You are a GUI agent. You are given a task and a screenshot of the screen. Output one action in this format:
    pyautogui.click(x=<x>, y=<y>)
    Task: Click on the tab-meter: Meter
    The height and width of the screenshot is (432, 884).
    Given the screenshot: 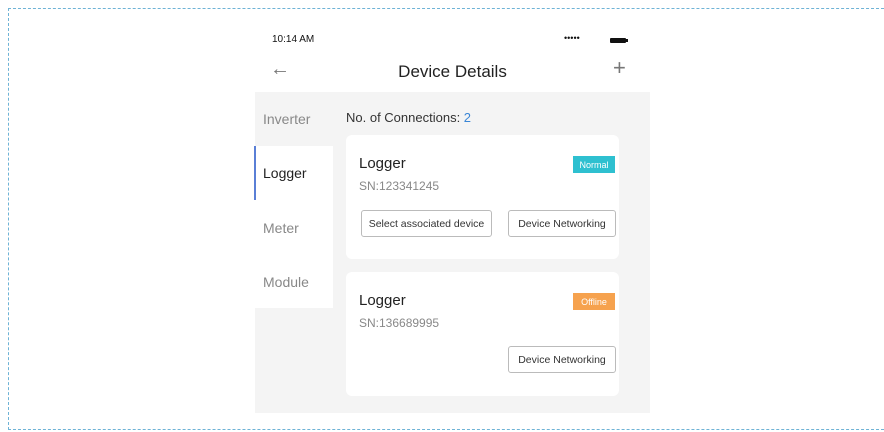 What is the action you would take?
    pyautogui.click(x=294, y=228)
    